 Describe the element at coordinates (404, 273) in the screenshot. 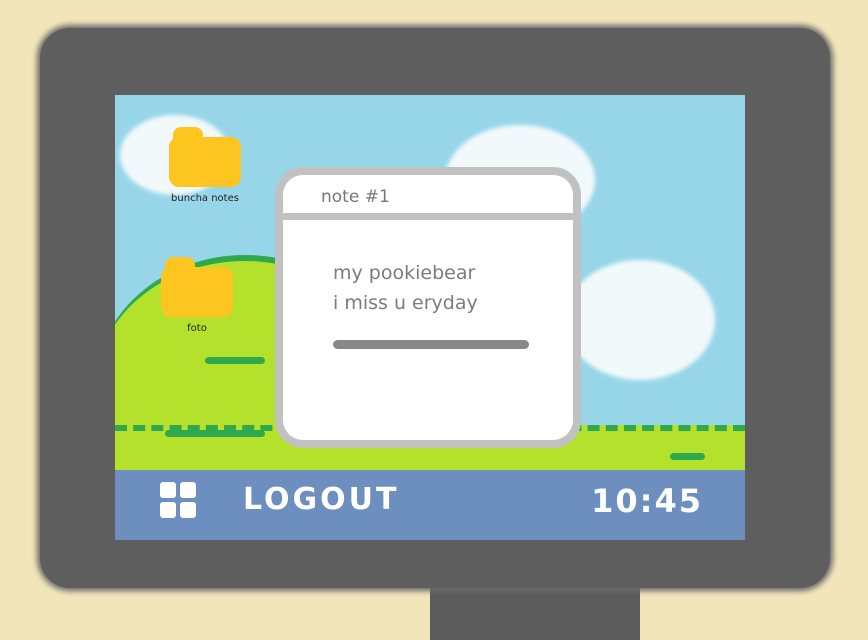

I see `note-line: my pookiebear` at that location.